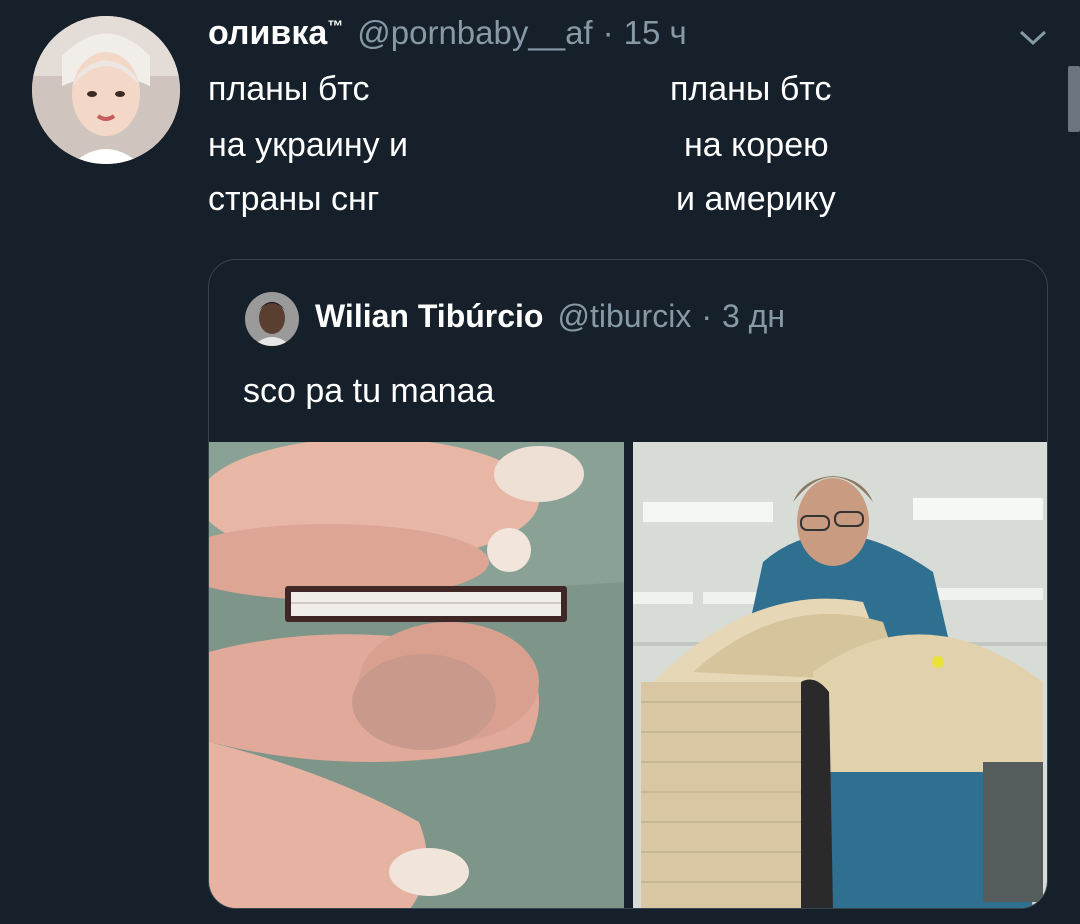  Describe the element at coordinates (655, 33) in the screenshot. I see `tweet-timestamp: 15 ч` at that location.